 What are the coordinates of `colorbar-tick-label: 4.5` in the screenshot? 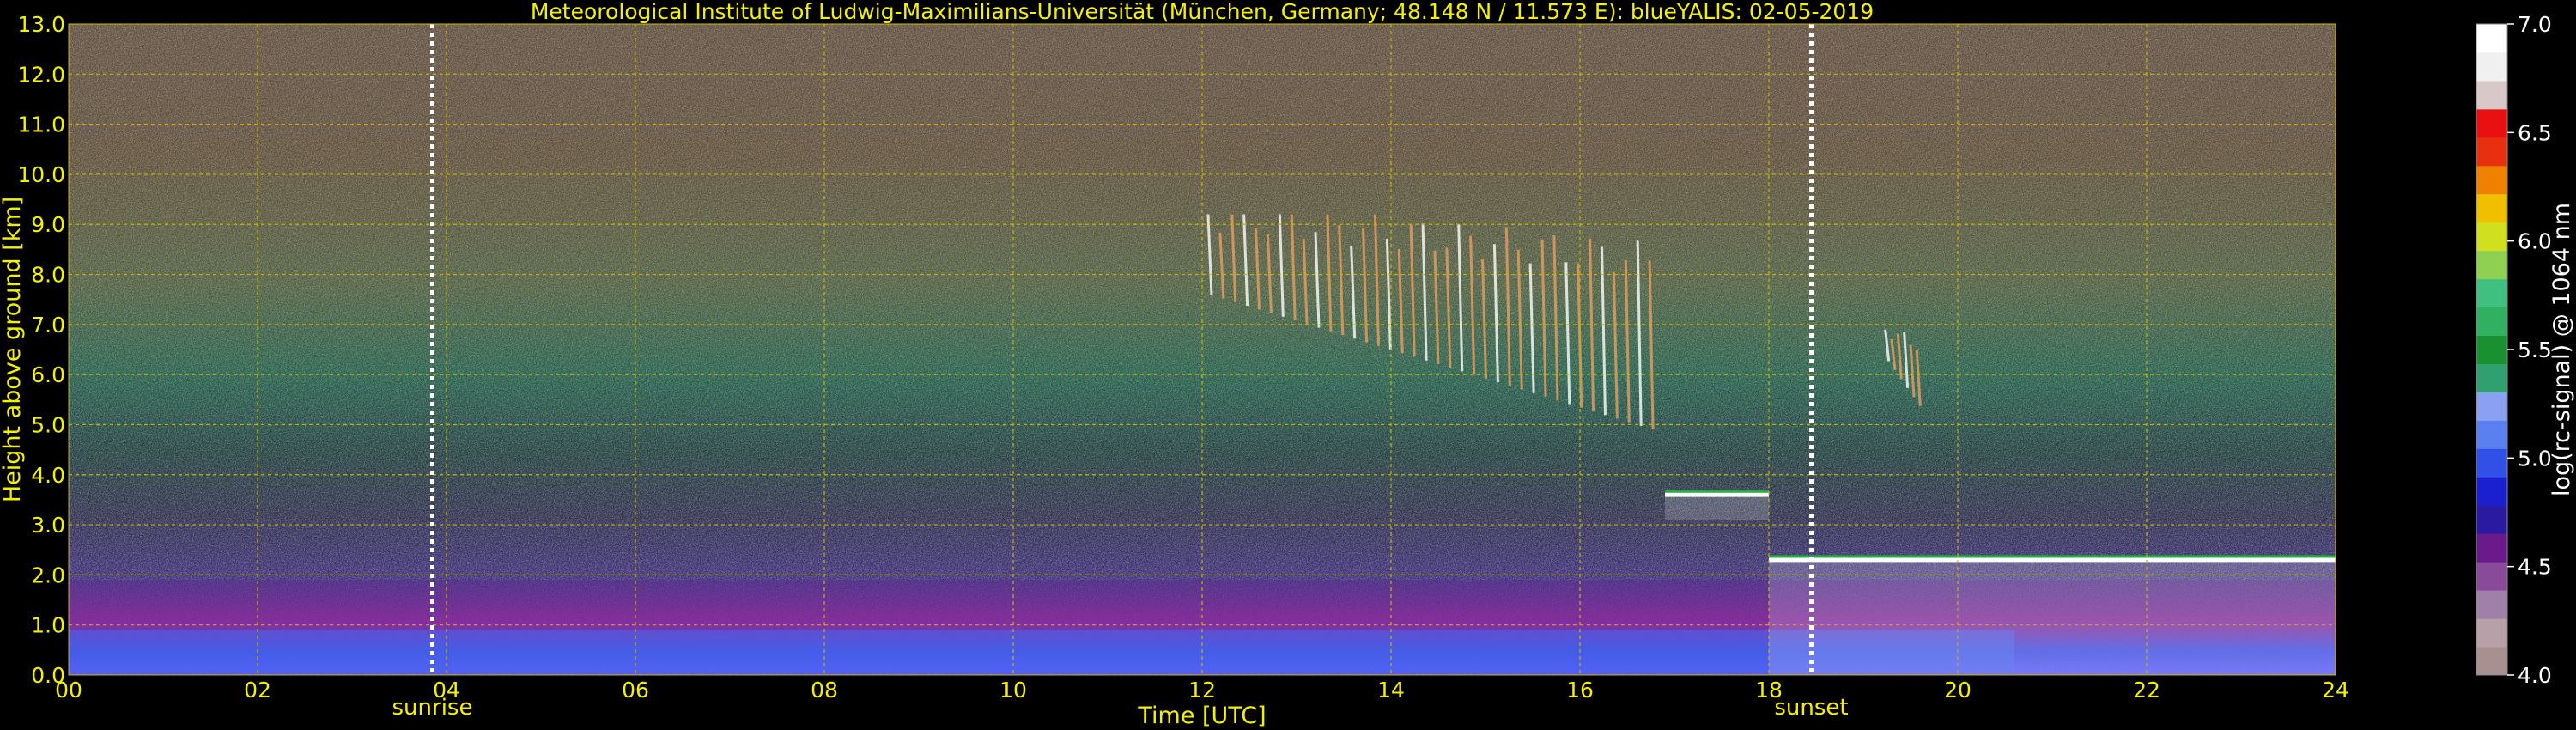 It's located at (2535, 567).